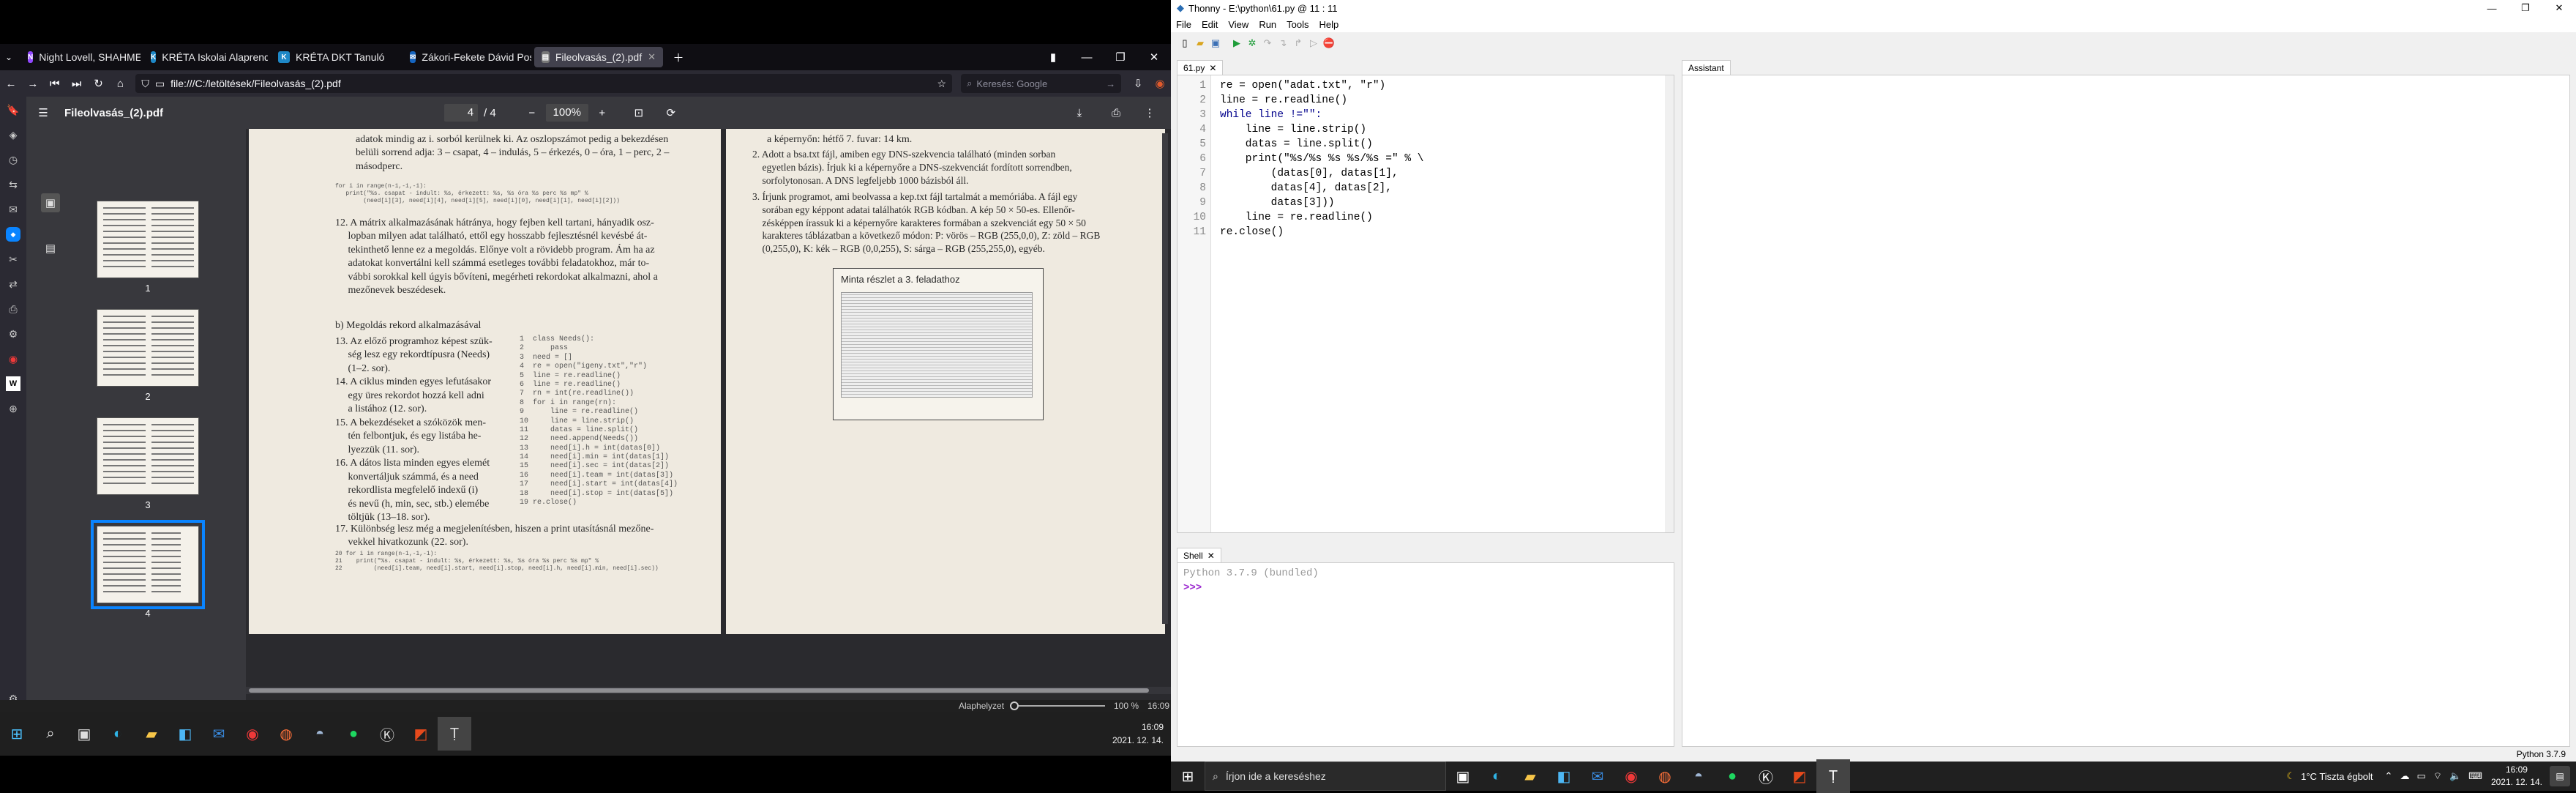 The width and height of the screenshot is (2576, 793). What do you see at coordinates (1014, 705) in the screenshot?
I see `zoom-slider-handle` at bounding box center [1014, 705].